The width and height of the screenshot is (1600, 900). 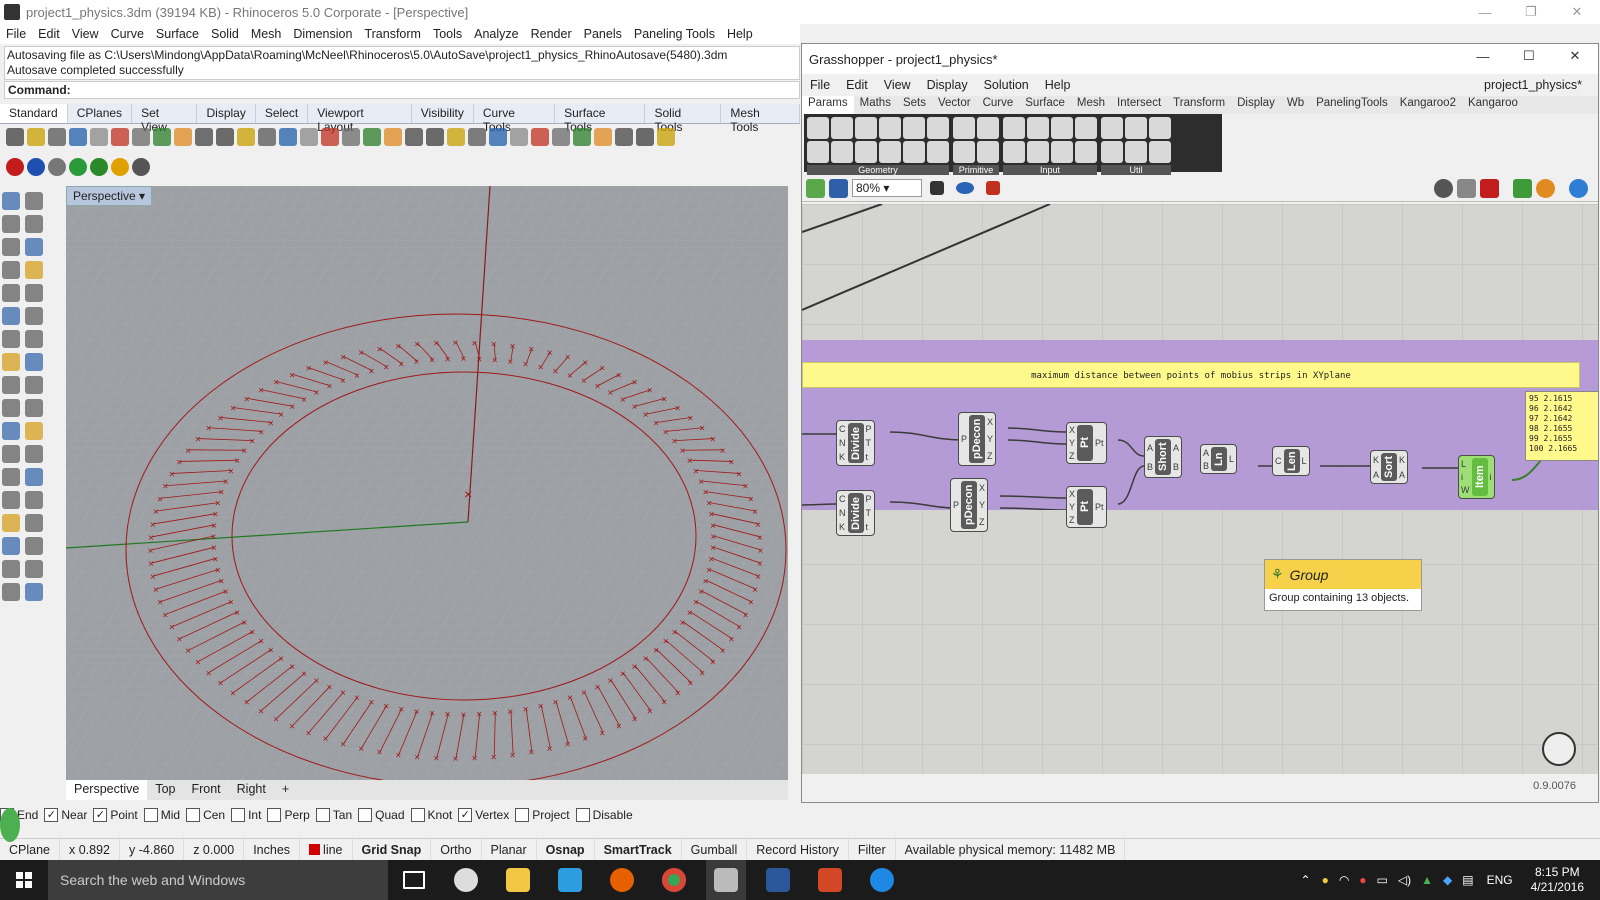 What do you see at coordinates (1545, 188) in the screenshot?
I see `mesh-quality-icon` at bounding box center [1545, 188].